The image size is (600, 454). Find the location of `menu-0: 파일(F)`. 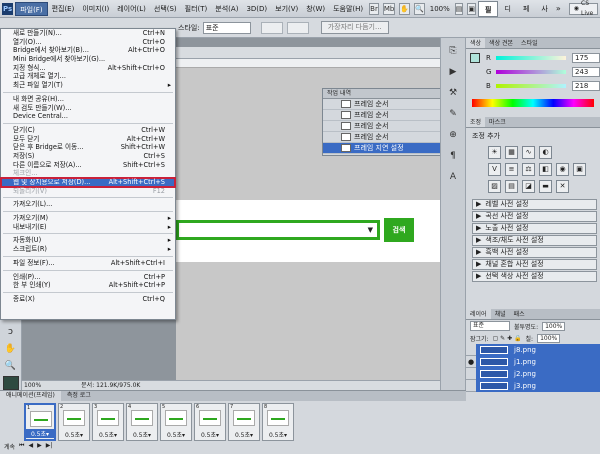

menu-0: 파일(F) is located at coordinates (31, 8).